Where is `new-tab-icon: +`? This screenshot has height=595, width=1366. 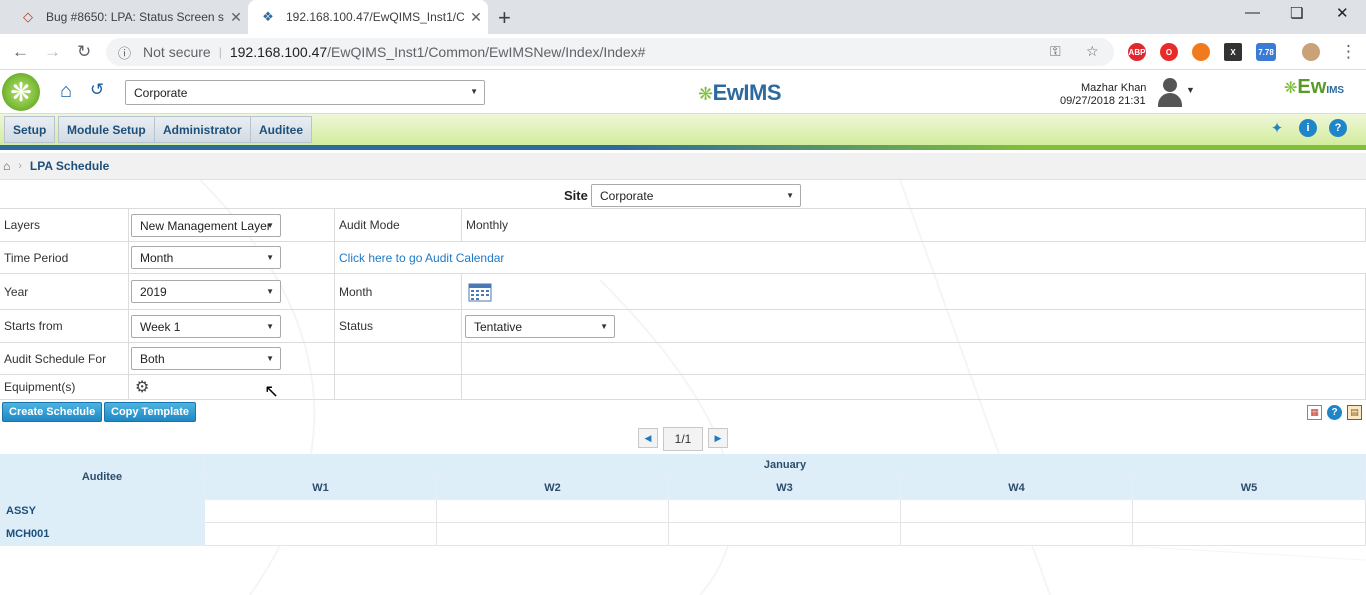 new-tab-icon: + is located at coordinates (504, 18).